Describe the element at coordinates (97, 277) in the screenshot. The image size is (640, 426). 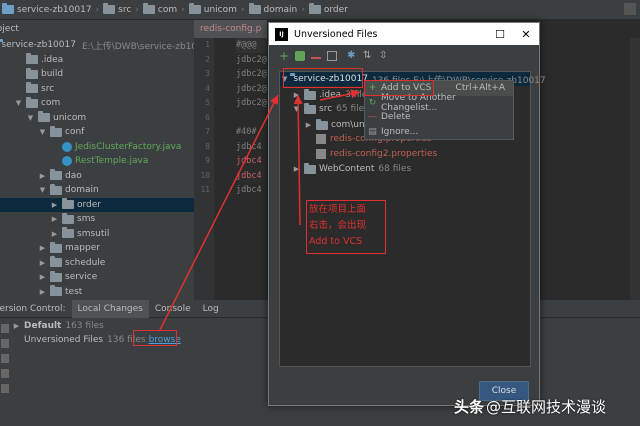
I see `tree-row: ▶ service` at that location.